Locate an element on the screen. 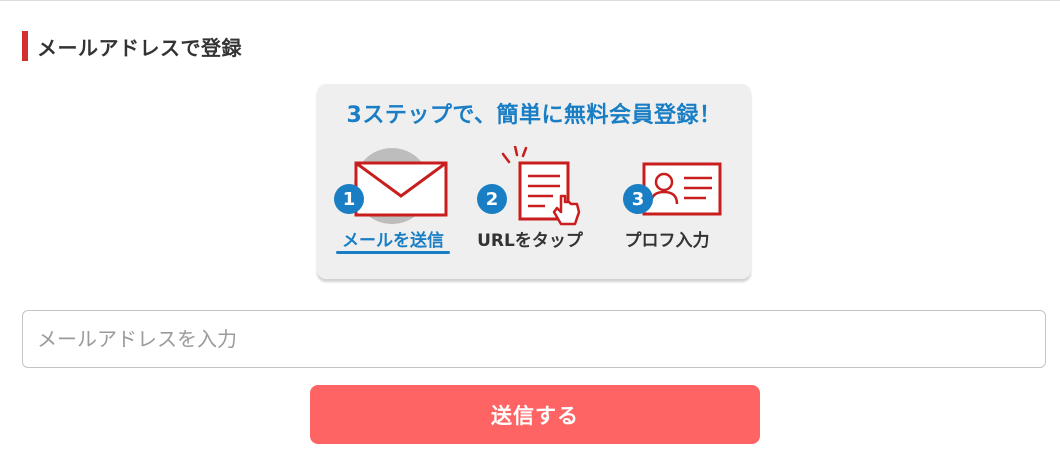  section-heading: メールアドレスで登録 is located at coordinates (132, 46).